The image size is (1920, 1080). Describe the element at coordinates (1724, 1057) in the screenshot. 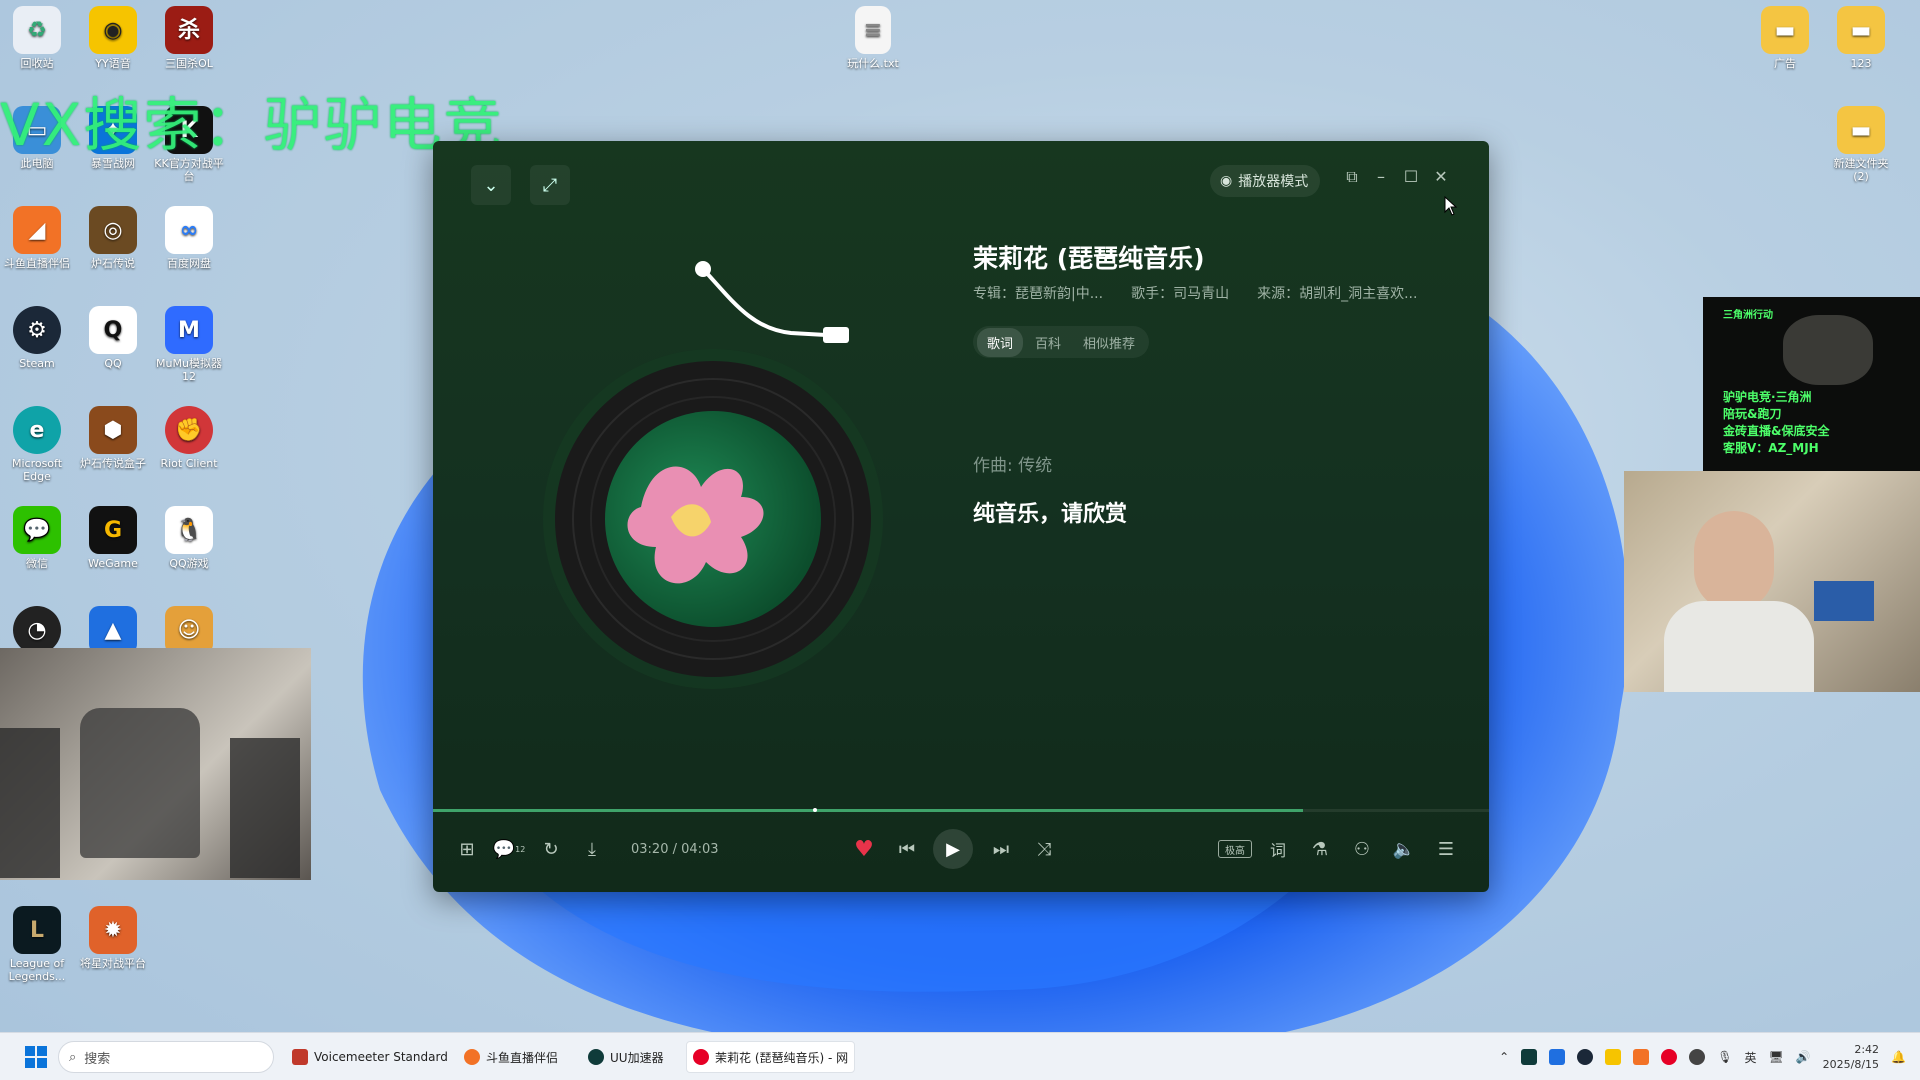

I see `microphone-icon: 🎙` at that location.